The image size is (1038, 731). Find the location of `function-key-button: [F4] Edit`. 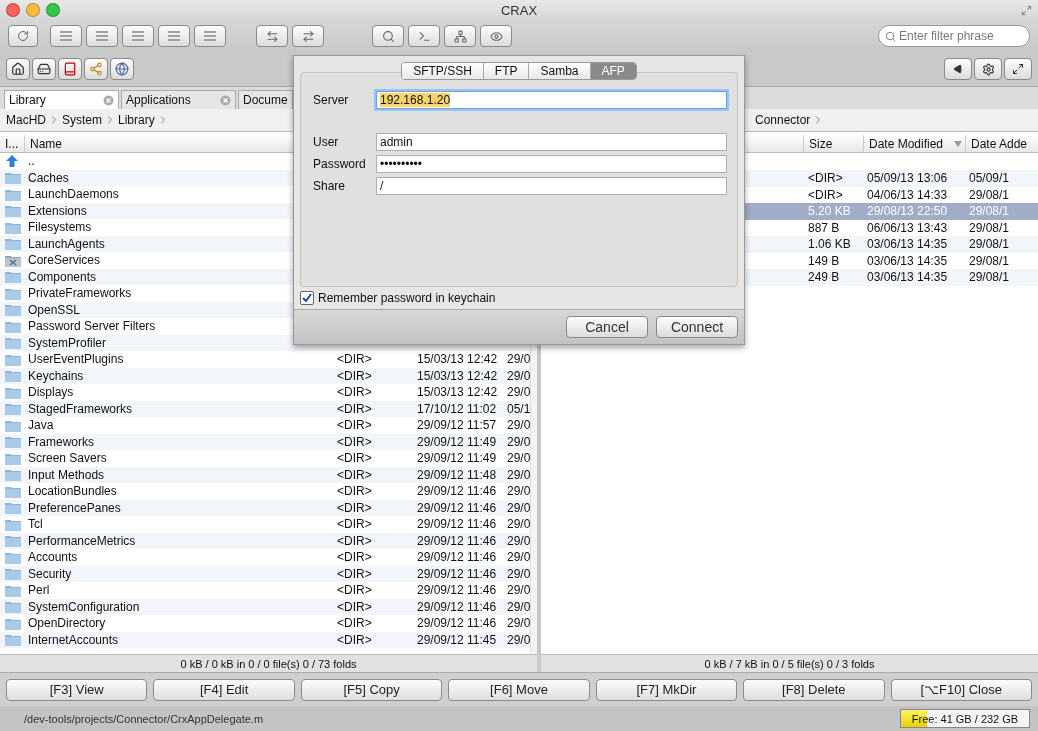

function-key-button: [F4] Edit is located at coordinates (224, 689).